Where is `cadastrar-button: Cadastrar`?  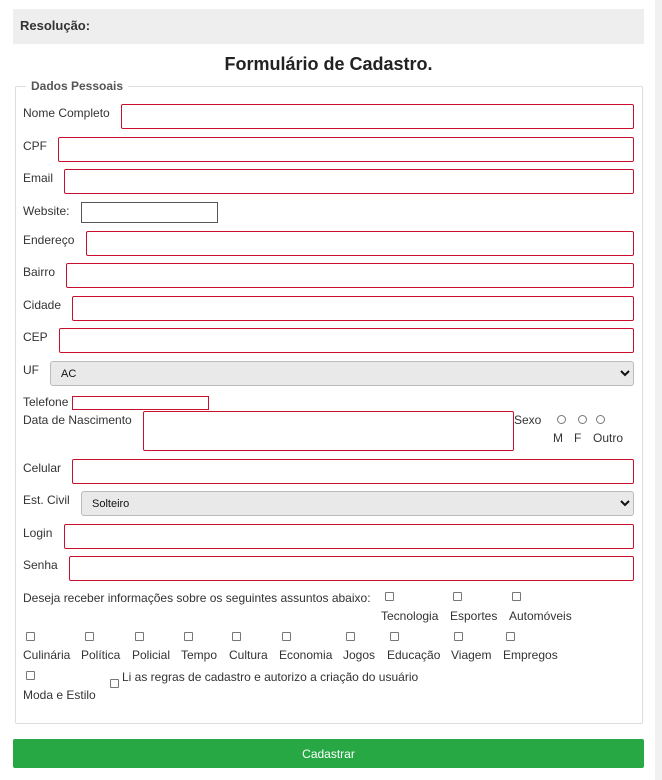 cadastrar-button: Cadastrar is located at coordinates (328, 753).